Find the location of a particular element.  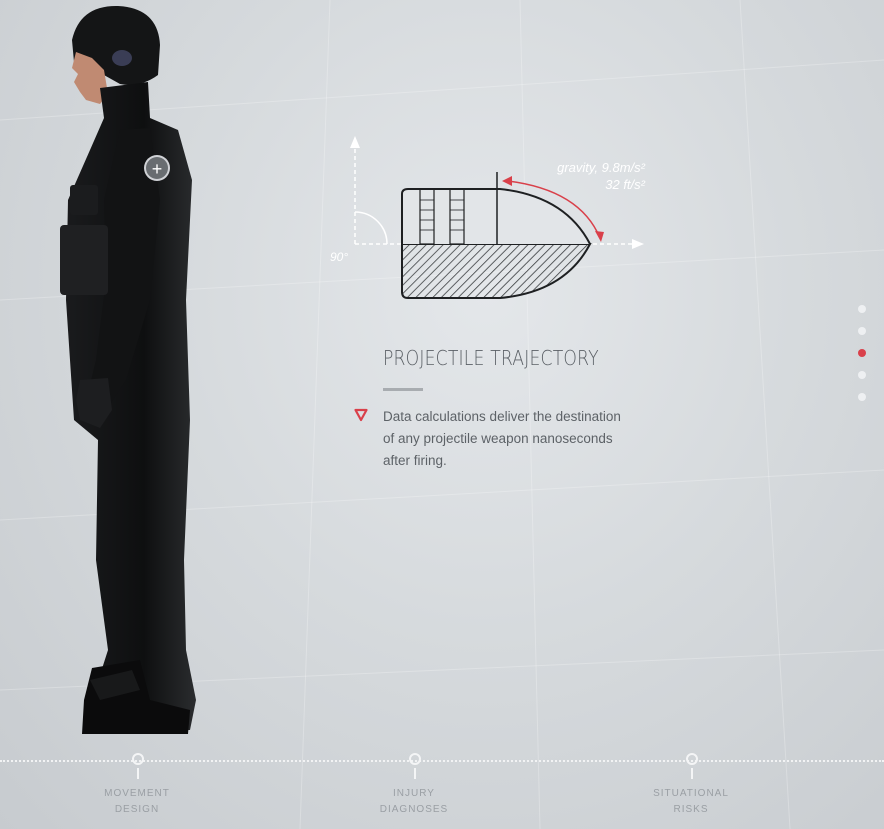

angle-label: 90° is located at coordinates (339, 257).